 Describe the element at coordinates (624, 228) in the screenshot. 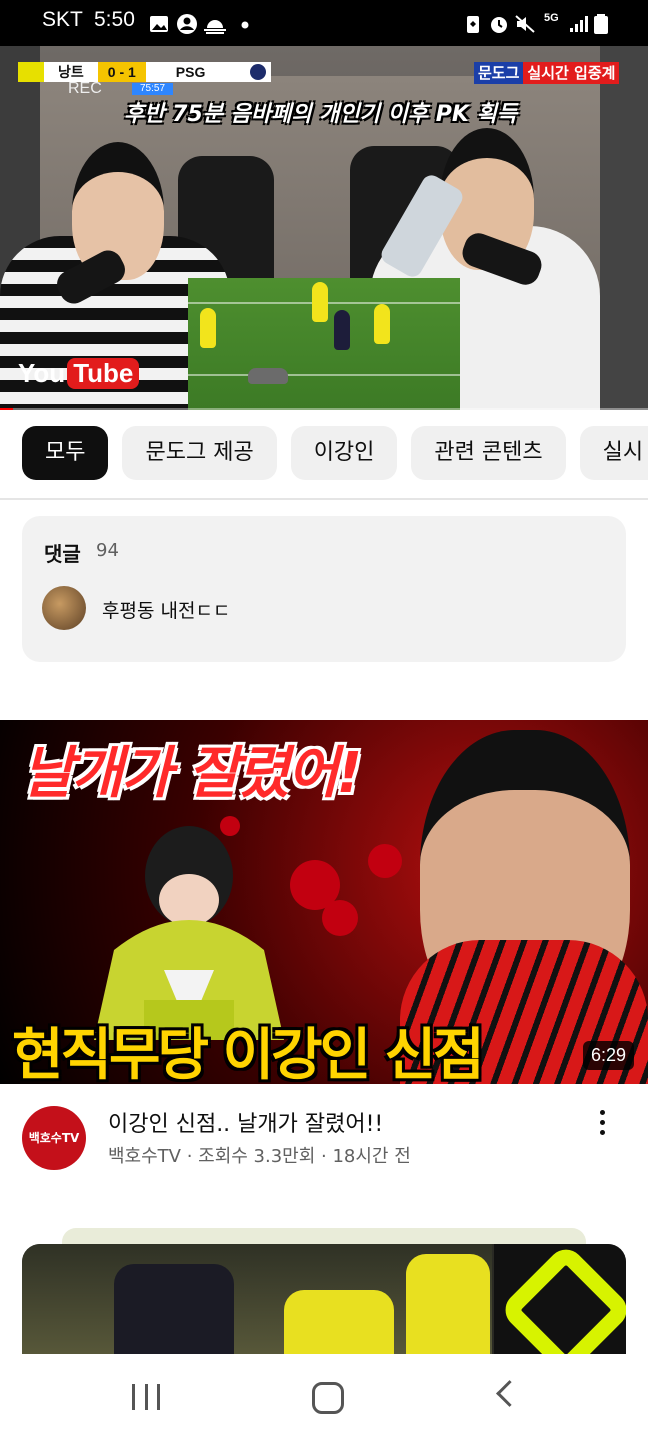

I see `background-wall` at that location.